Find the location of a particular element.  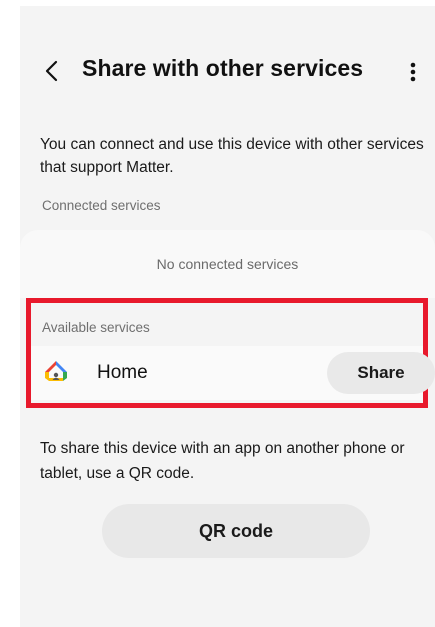

available-services-label: Available services is located at coordinates (96, 327).